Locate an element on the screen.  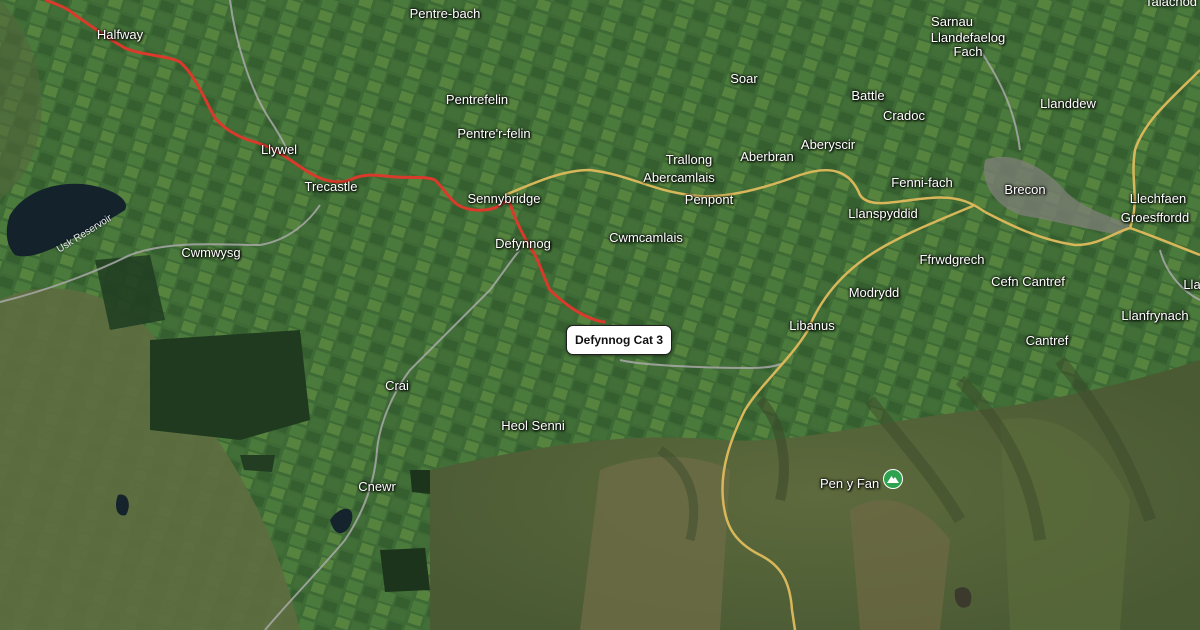
place-label-aberbran: Aberbran is located at coordinates (767, 156).